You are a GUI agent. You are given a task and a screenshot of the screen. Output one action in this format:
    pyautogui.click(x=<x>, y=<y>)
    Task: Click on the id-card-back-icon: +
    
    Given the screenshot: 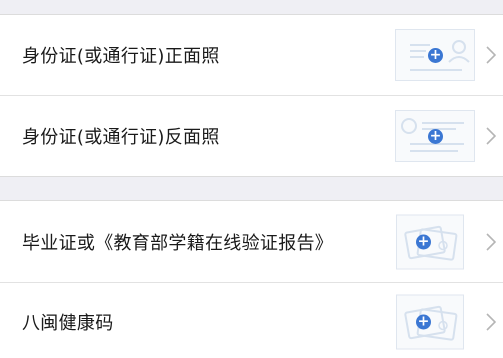 What is the action you would take?
    pyautogui.click(x=435, y=135)
    